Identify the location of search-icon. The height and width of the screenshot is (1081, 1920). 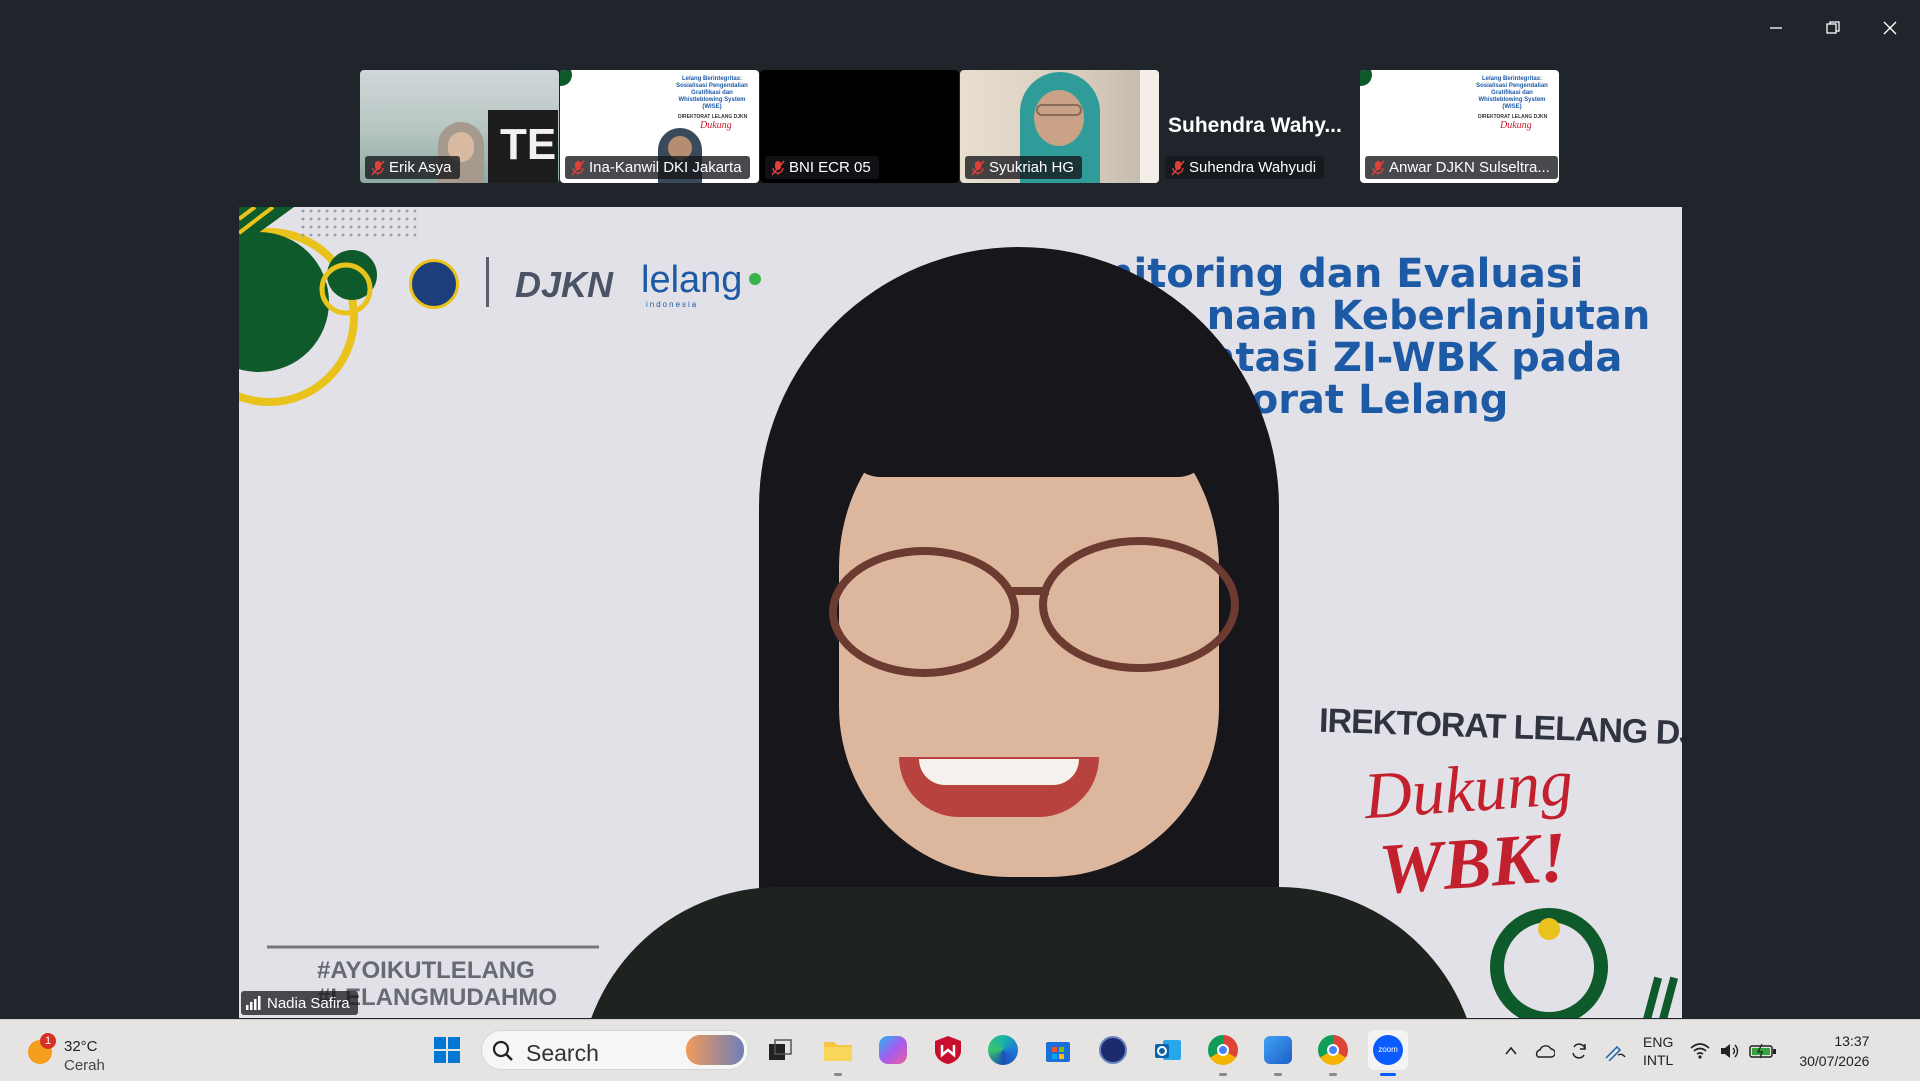
(502, 1050).